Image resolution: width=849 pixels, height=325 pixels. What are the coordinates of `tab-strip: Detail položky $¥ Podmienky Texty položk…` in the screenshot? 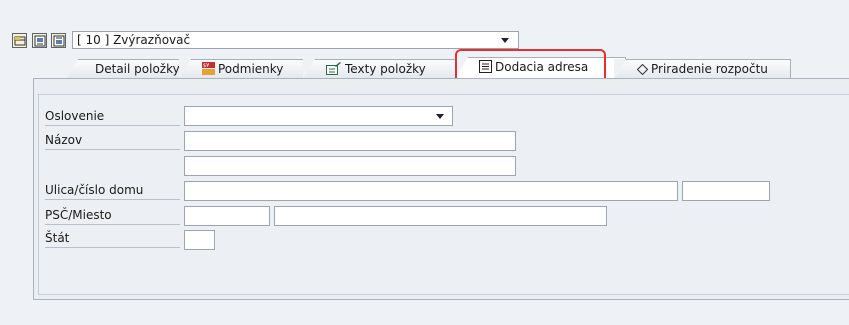 It's located at (441, 68).